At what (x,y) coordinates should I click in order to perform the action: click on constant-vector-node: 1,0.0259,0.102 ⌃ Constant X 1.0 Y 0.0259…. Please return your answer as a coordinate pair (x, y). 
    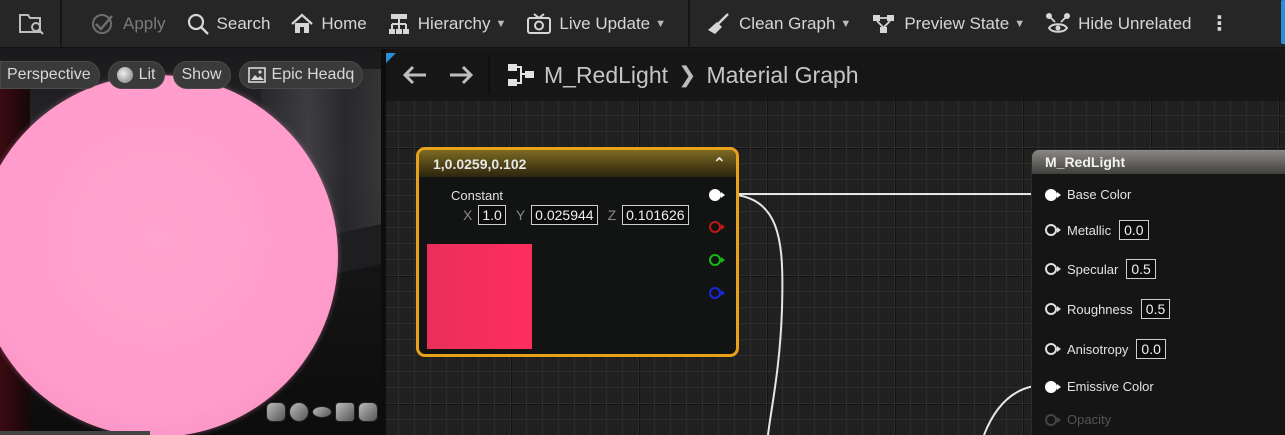
    Looking at the image, I should click on (577, 252).